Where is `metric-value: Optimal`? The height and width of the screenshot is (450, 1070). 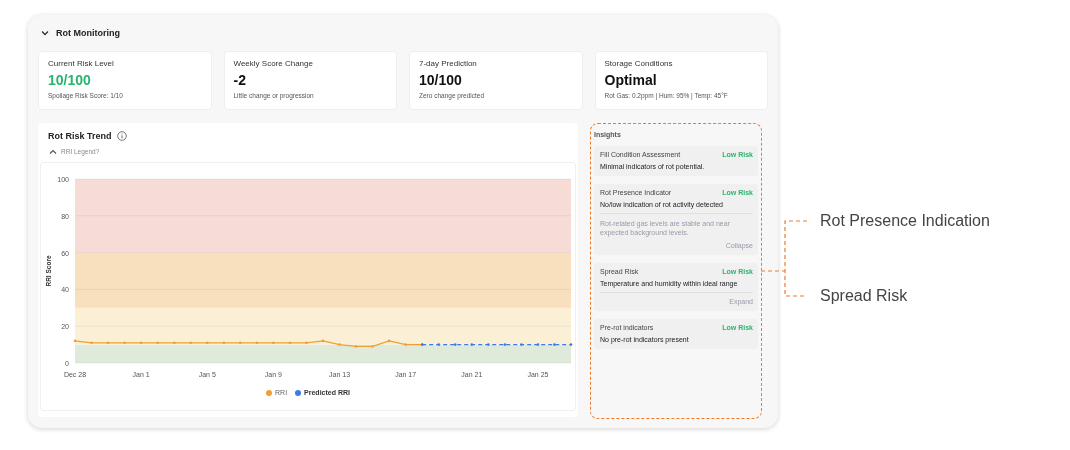 metric-value: Optimal is located at coordinates (631, 80).